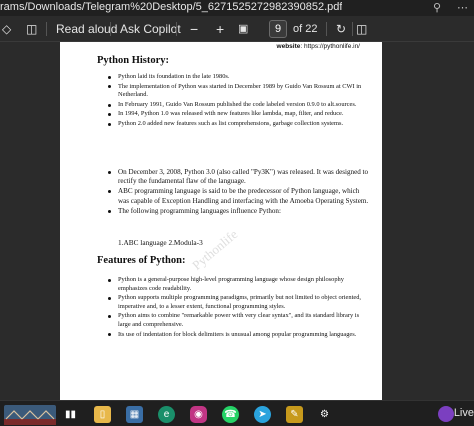 The width and height of the screenshot is (474, 426). Describe the element at coordinates (230, 414) in the screenshot. I see `whatsapp-icon: ☎` at that location.